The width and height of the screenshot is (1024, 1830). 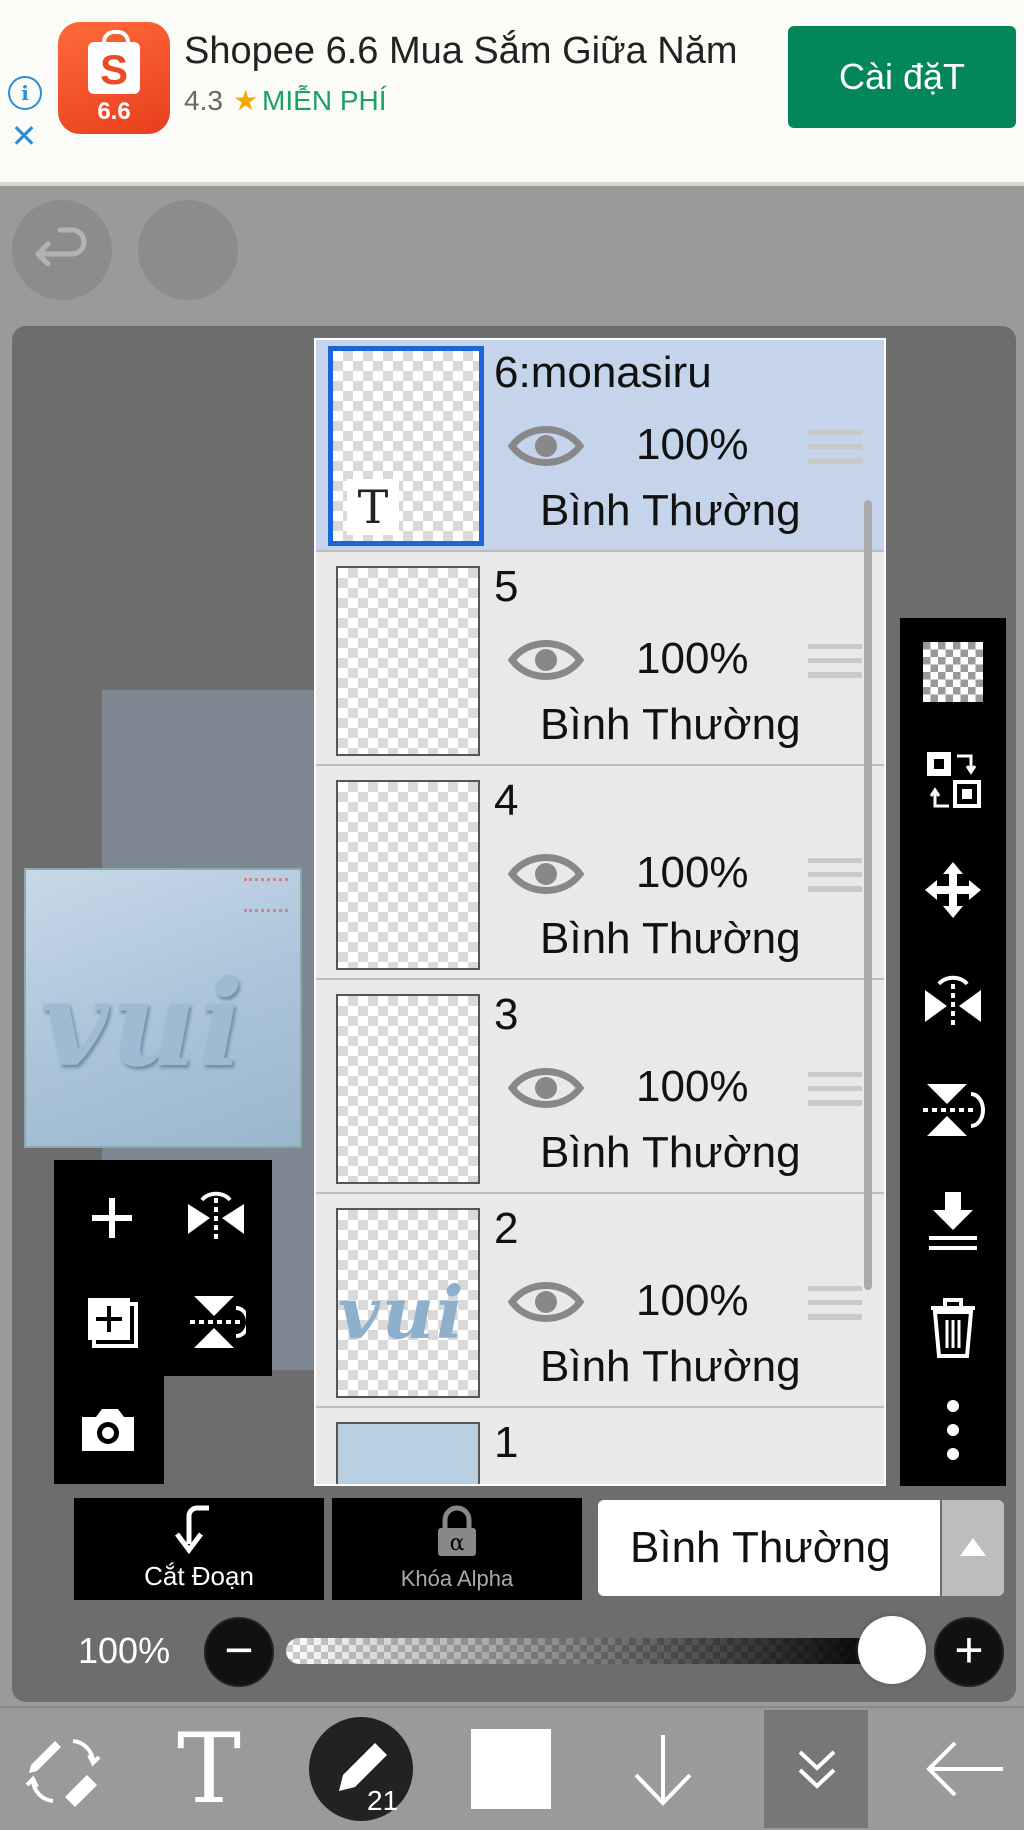 I want to click on double-chevron-down-icon, so click(x=817, y=1769).